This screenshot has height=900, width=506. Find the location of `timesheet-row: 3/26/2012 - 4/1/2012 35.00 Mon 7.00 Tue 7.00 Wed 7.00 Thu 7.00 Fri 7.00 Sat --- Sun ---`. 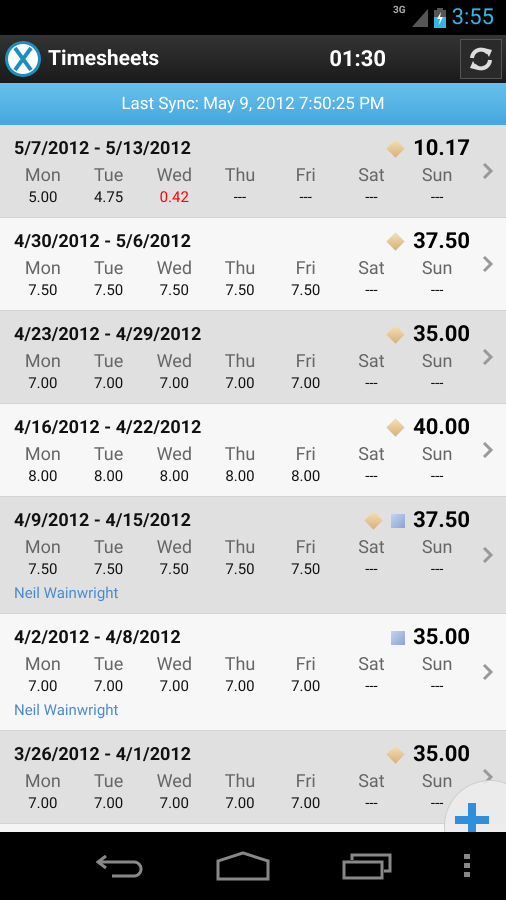

timesheet-row: 3/26/2012 - 4/1/2012 35.00 Mon 7.00 Tue 7.00 Wed 7.00 Thu 7.00 Fri 7.00 Sat --- Sun --- is located at coordinates (253, 777).